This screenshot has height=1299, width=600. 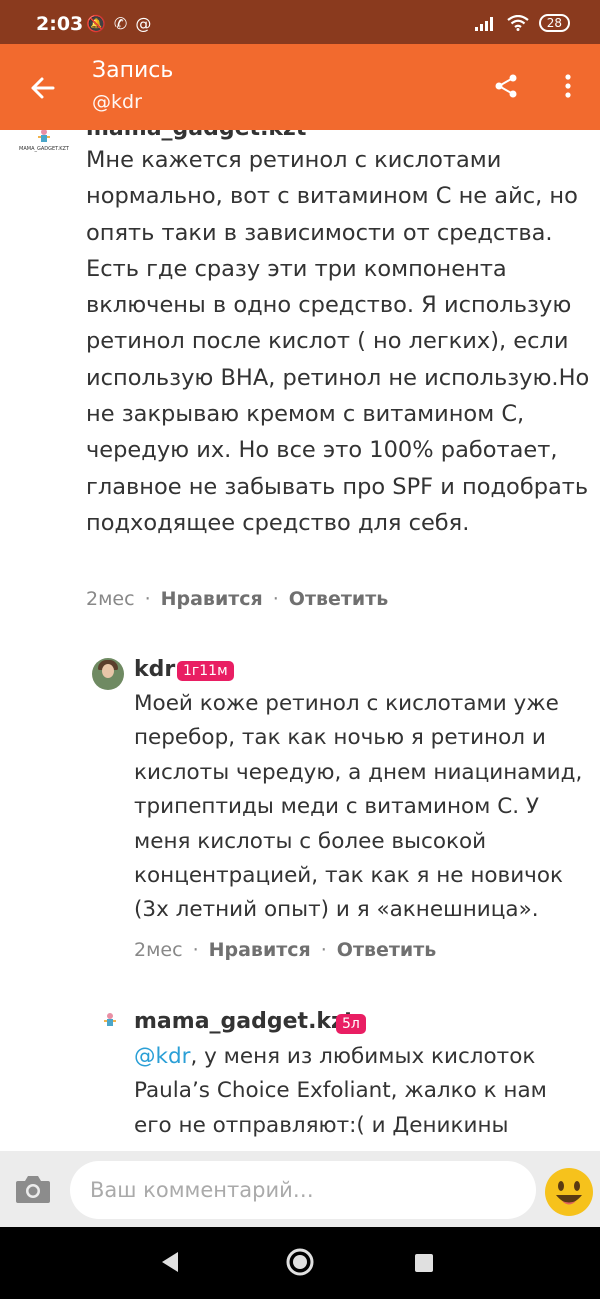 What do you see at coordinates (133, 70) in the screenshot?
I see `page-title: Запись` at bounding box center [133, 70].